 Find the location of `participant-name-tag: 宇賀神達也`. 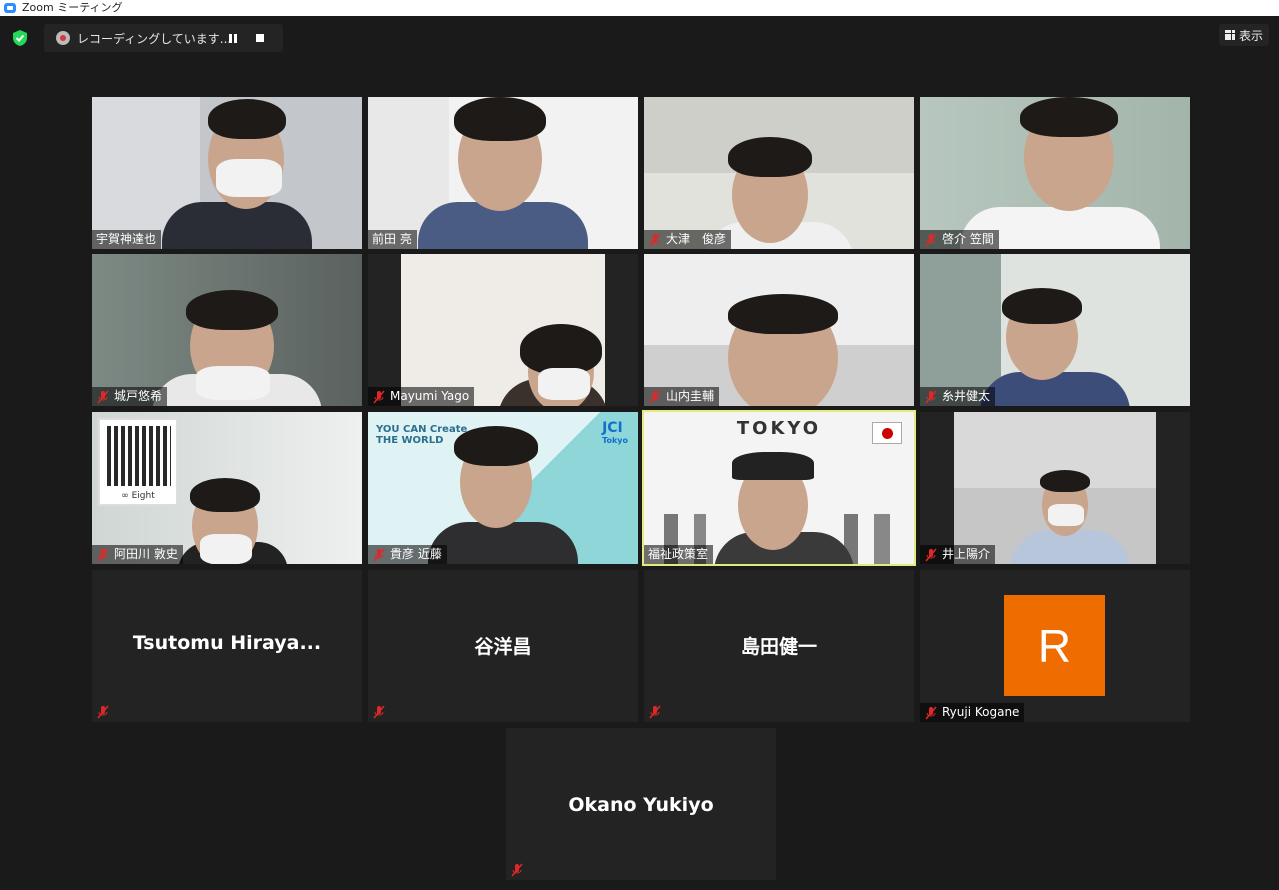

participant-name-tag: 宇賀神達也 is located at coordinates (127, 239).